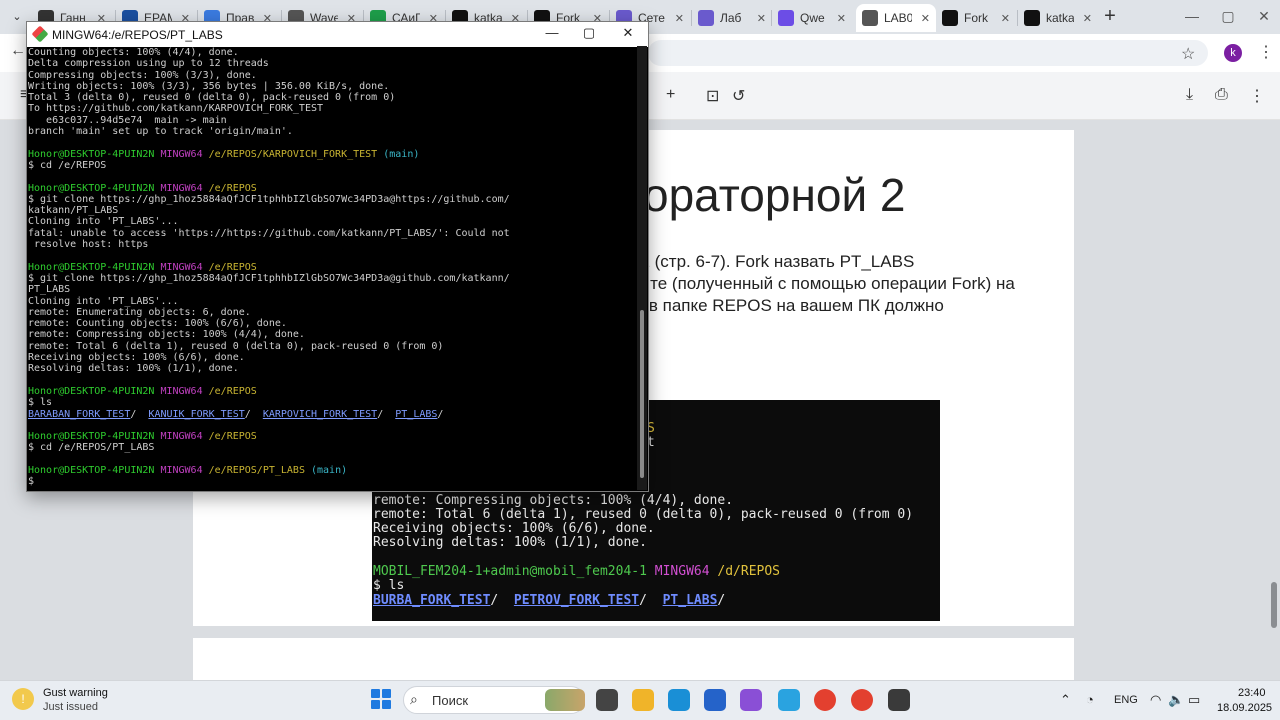  What do you see at coordinates (774, 195) in the screenshot?
I see `page-heading: оратор­ной 2` at bounding box center [774, 195].